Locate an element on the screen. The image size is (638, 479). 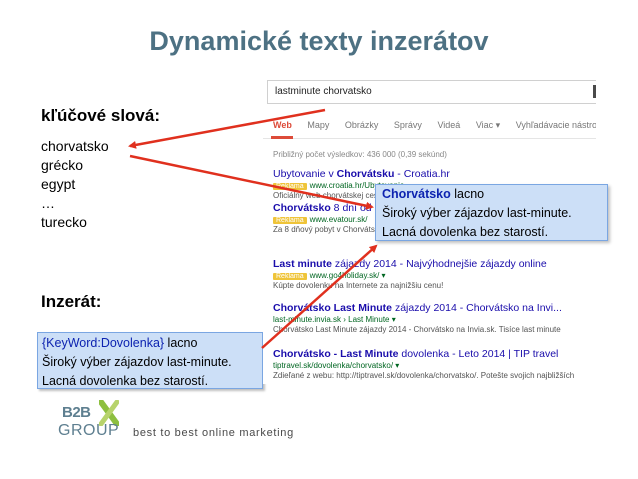
ad-keyword-placeholder: {KeyWord:Dovolenka} is located at coordinates (103, 343).